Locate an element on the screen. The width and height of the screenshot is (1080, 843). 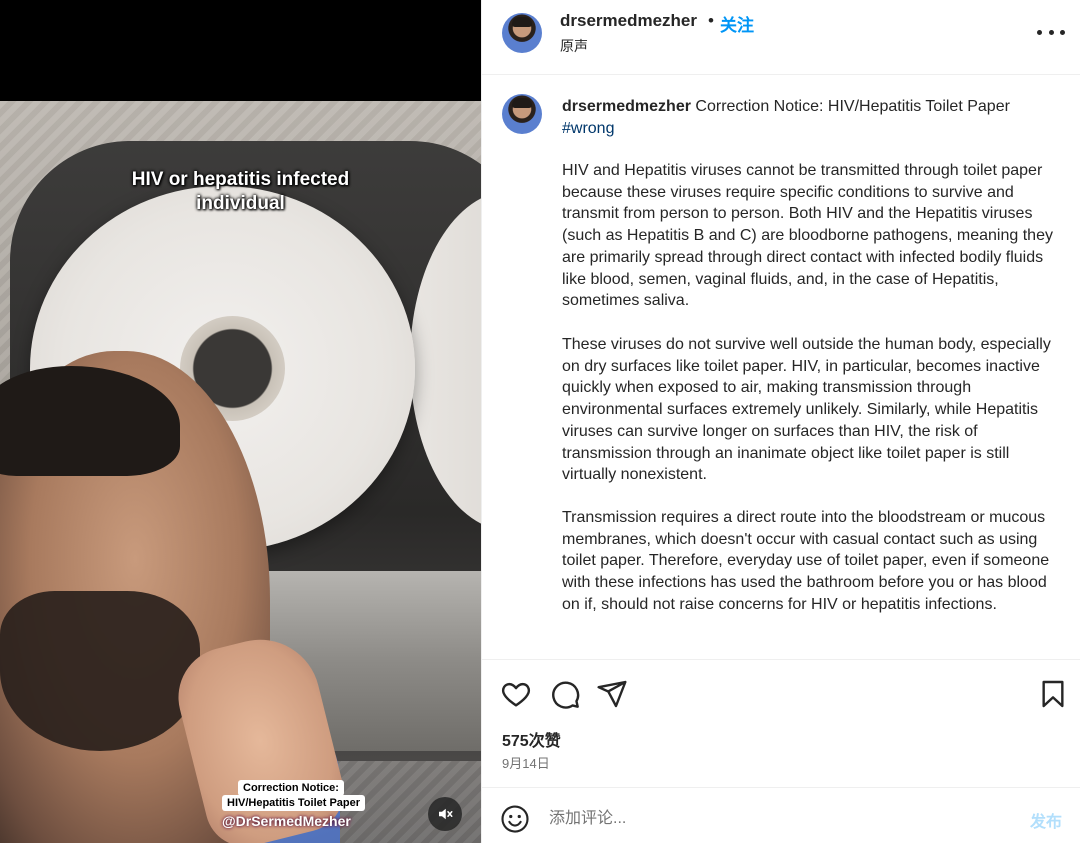
more-options-icon is located at coordinates (1051, 32).